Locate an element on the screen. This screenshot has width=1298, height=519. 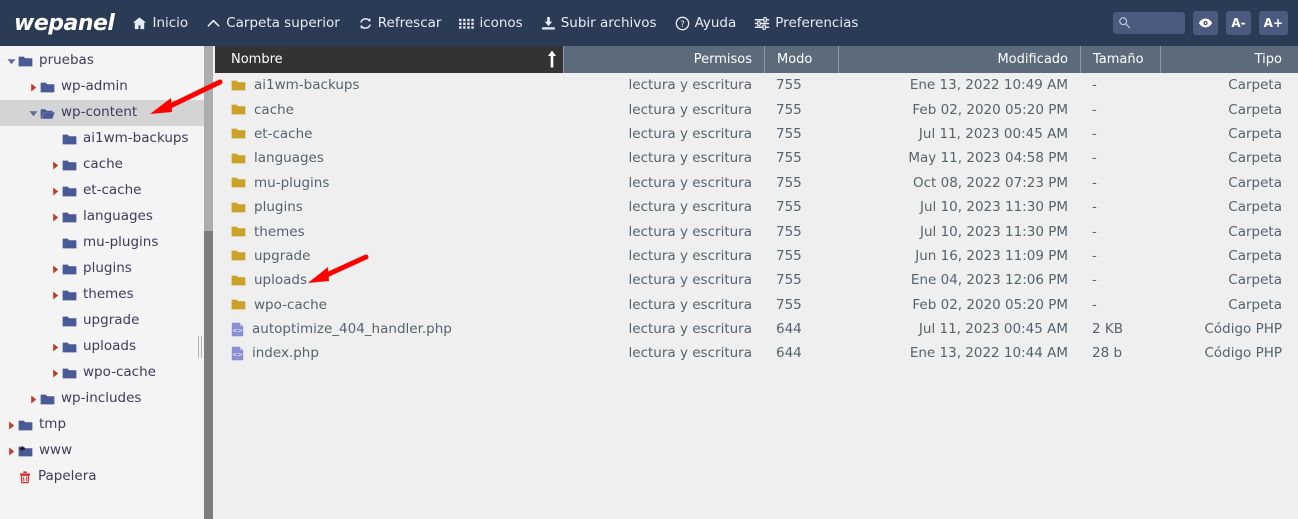
sidebar-scrollbar-thumb is located at coordinates (208, 138).